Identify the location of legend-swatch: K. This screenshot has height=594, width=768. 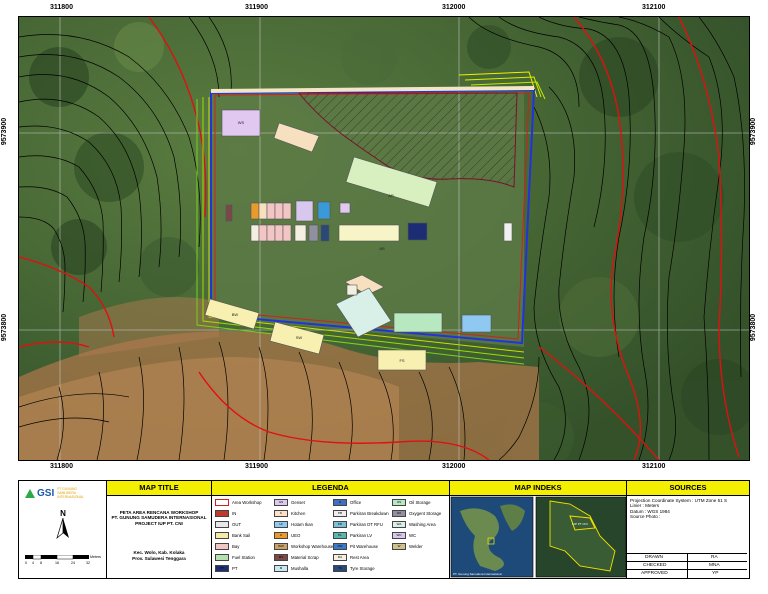
(281, 513).